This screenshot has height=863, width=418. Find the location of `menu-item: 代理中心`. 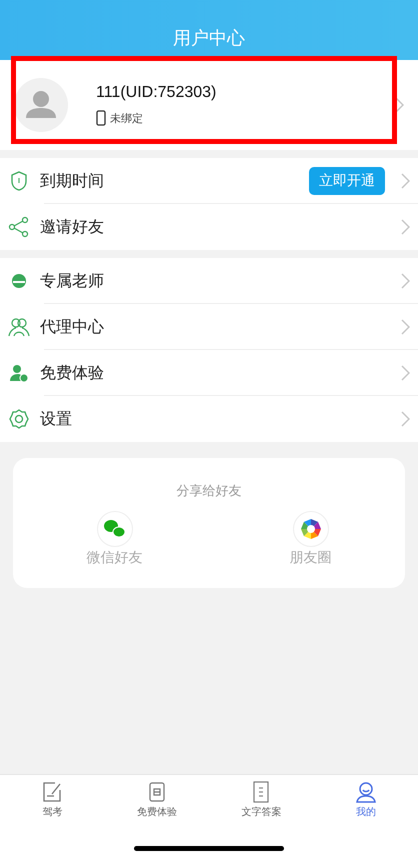

menu-item: 代理中心 is located at coordinates (209, 327).